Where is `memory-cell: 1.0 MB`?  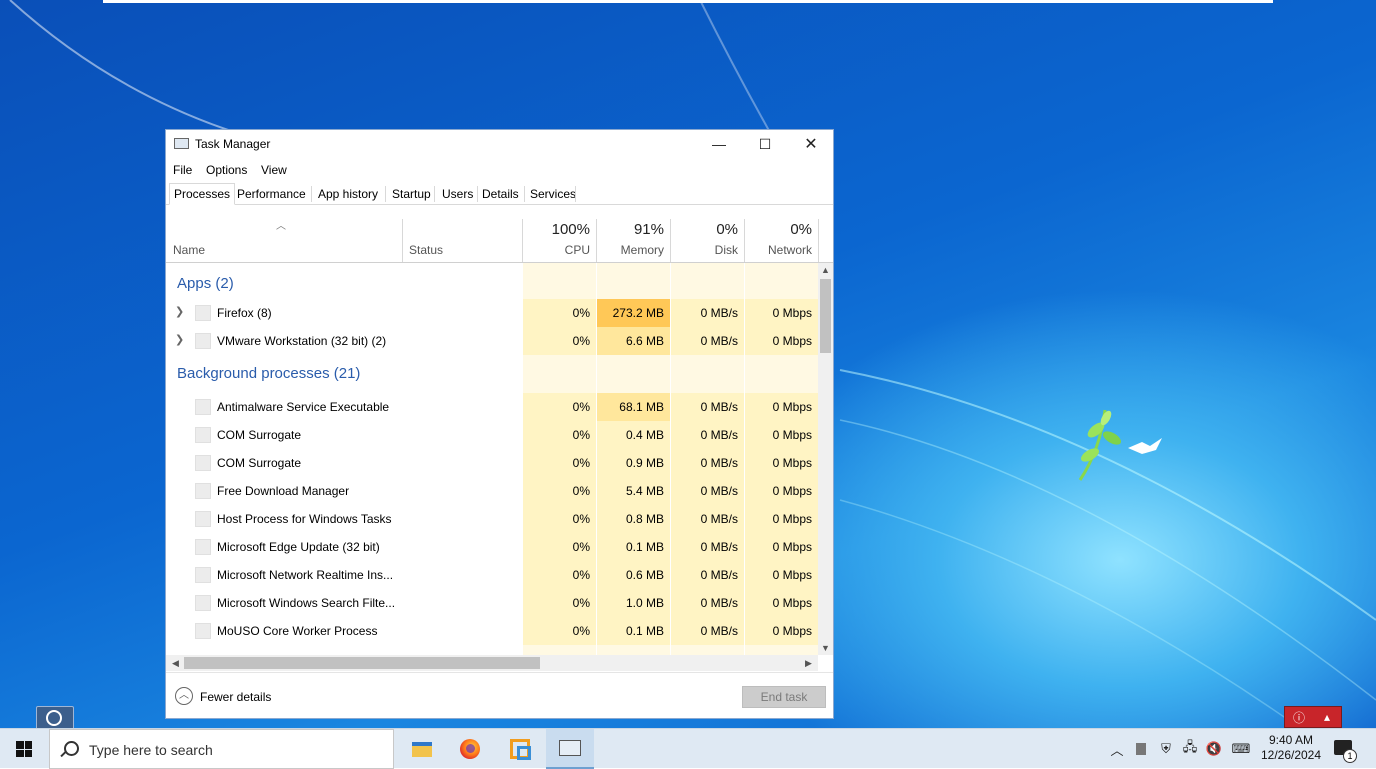
memory-cell: 1.0 MB is located at coordinates (633, 603).